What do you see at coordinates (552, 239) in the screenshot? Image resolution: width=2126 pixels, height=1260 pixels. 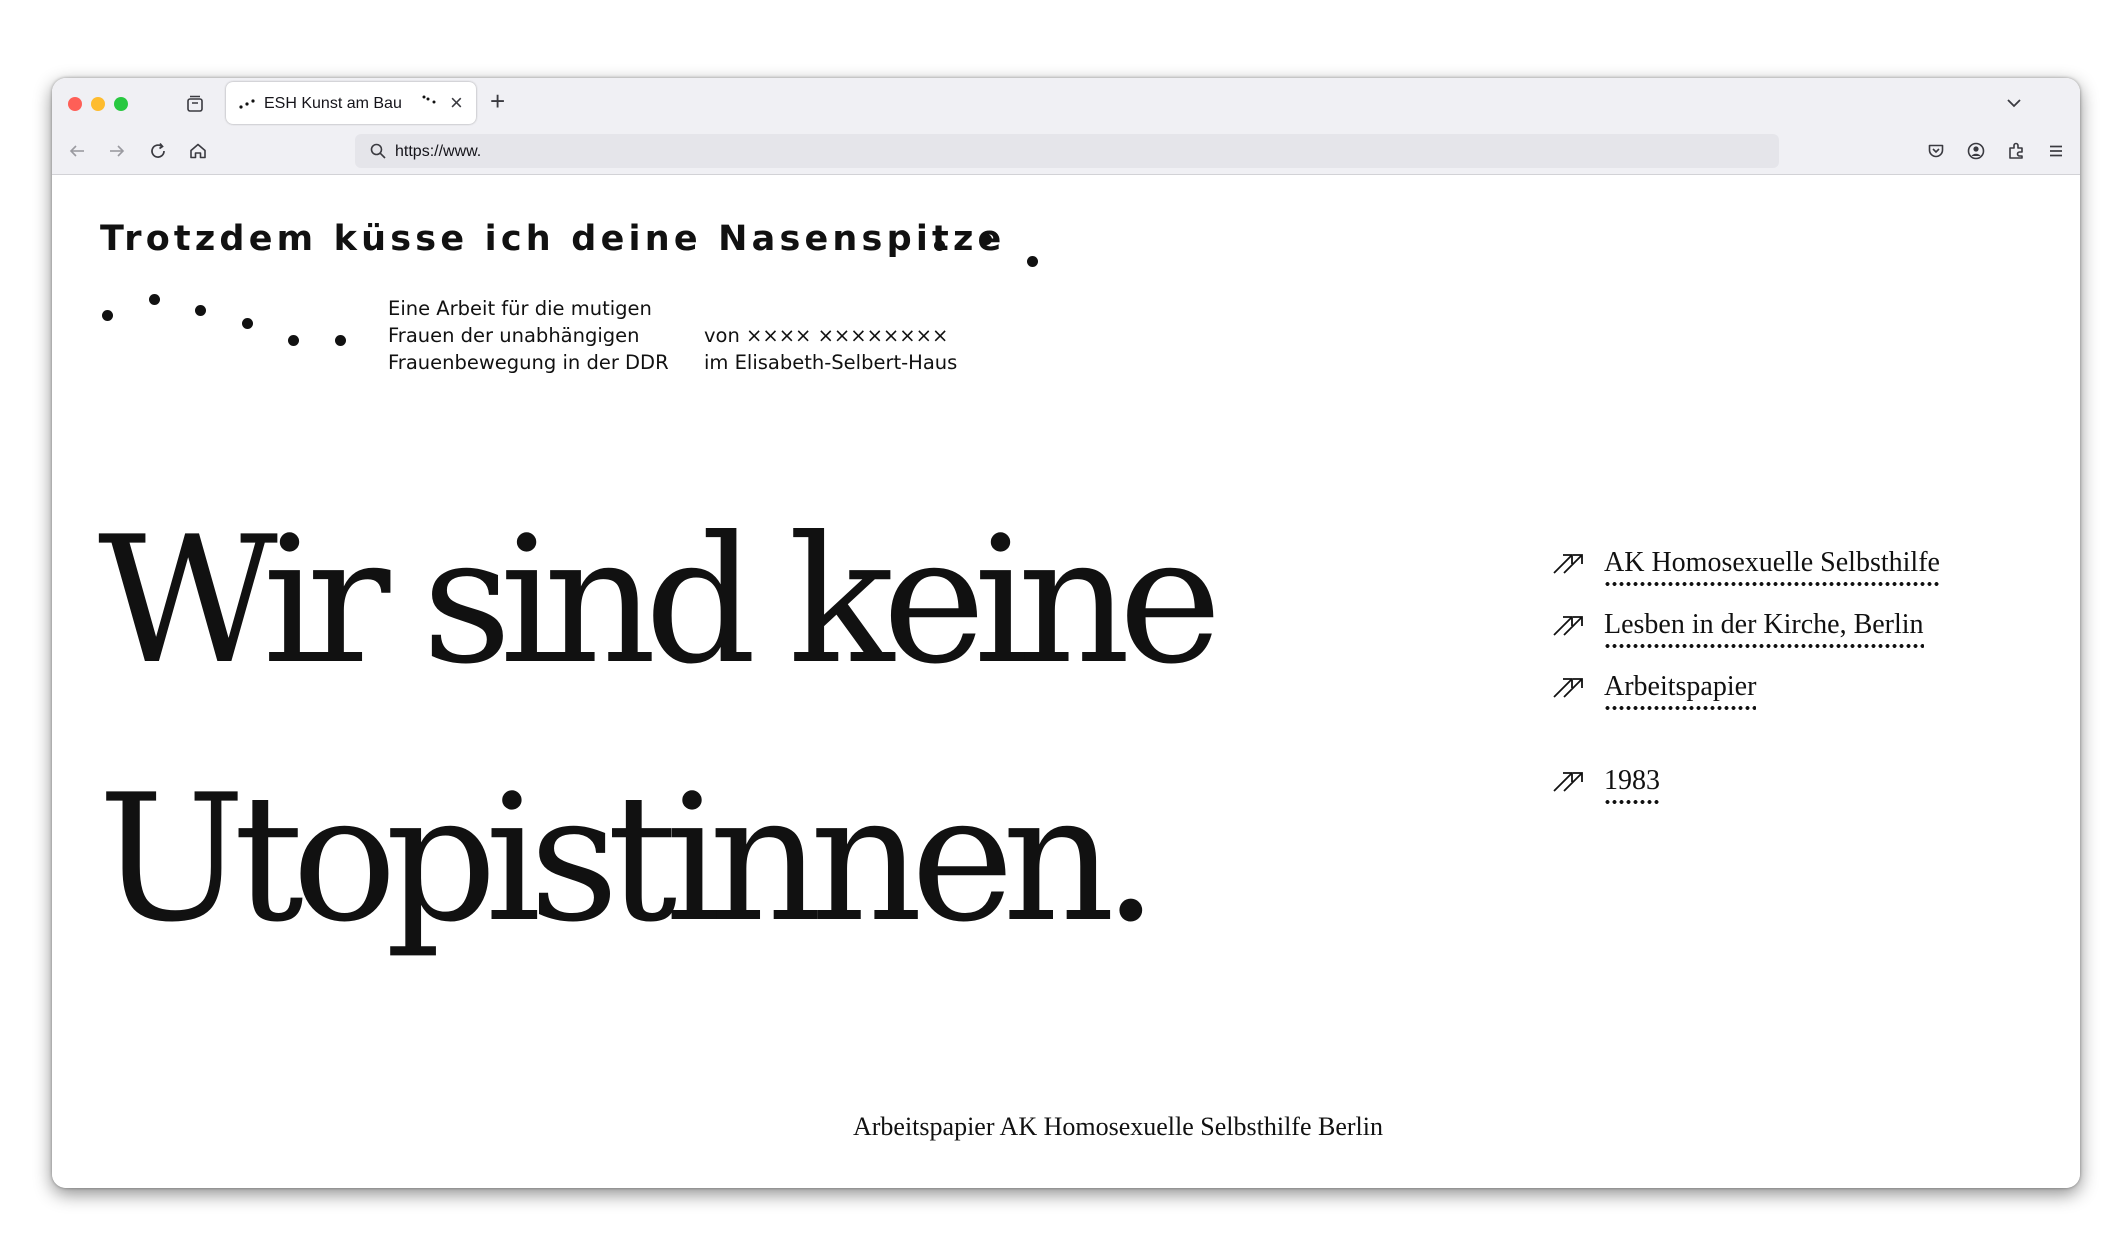 I see `site-title: Trotzdem küsse ich deine Nasenspitze` at bounding box center [552, 239].